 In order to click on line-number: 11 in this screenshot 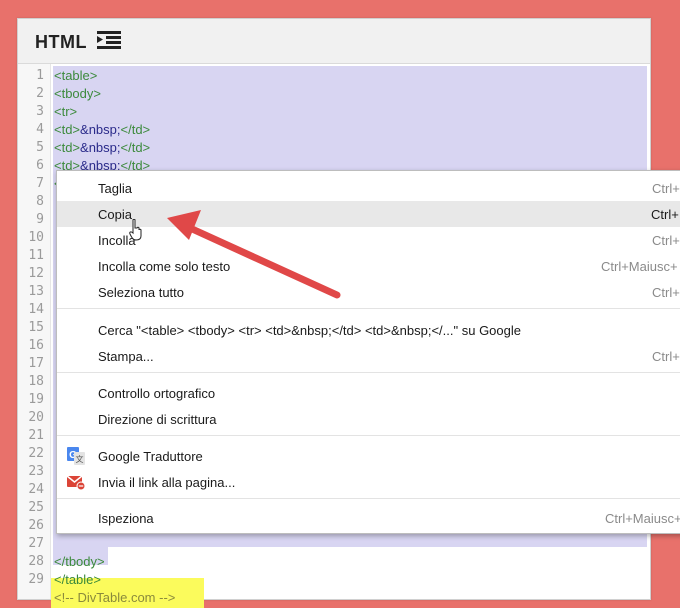, I will do `click(36, 255)`.